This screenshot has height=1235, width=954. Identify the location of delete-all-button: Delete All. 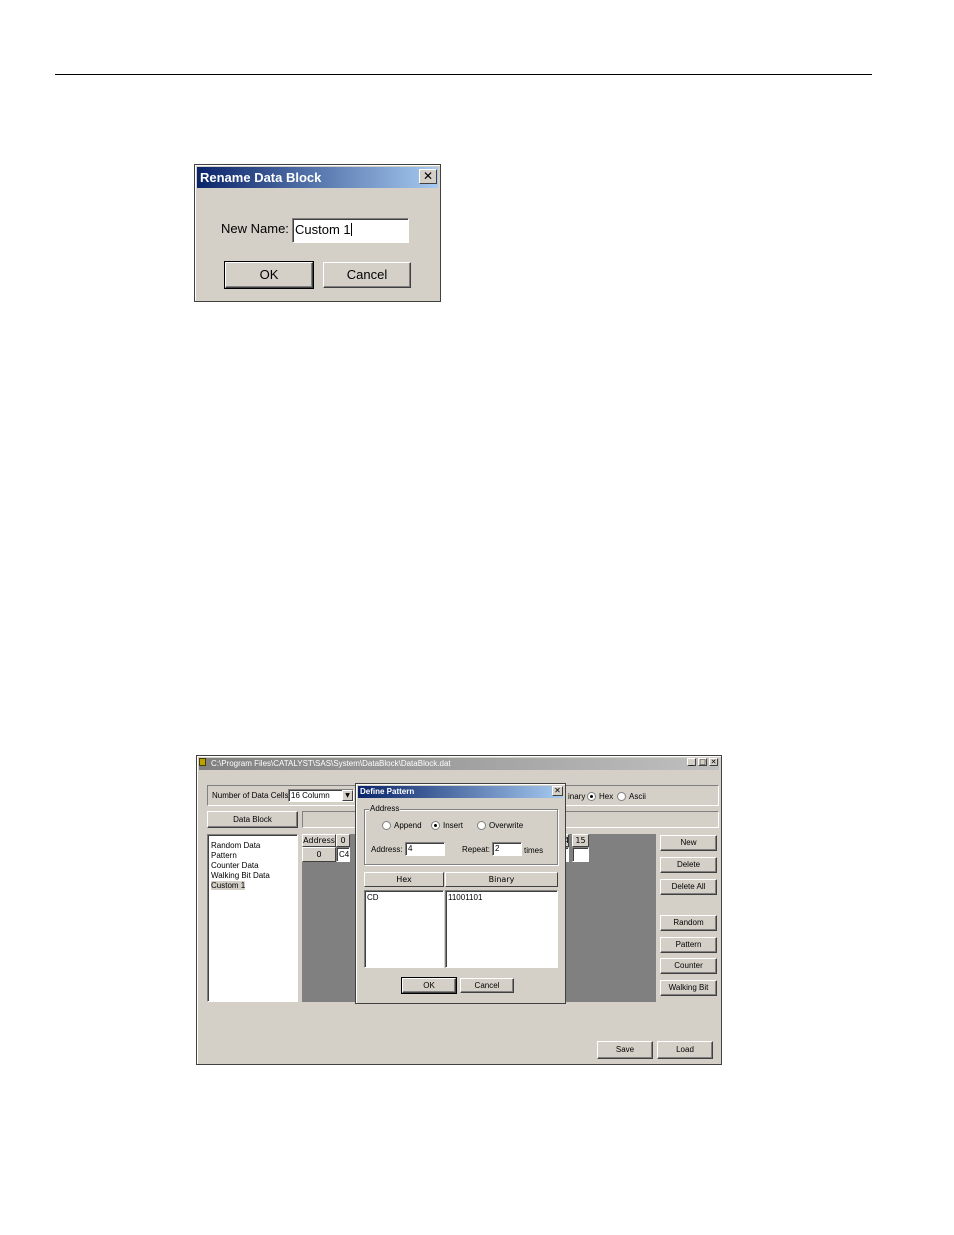
(688, 887).